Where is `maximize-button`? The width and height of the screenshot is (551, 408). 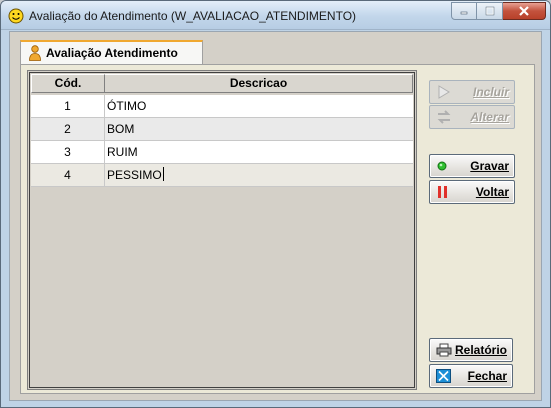
maximize-button is located at coordinates (490, 11).